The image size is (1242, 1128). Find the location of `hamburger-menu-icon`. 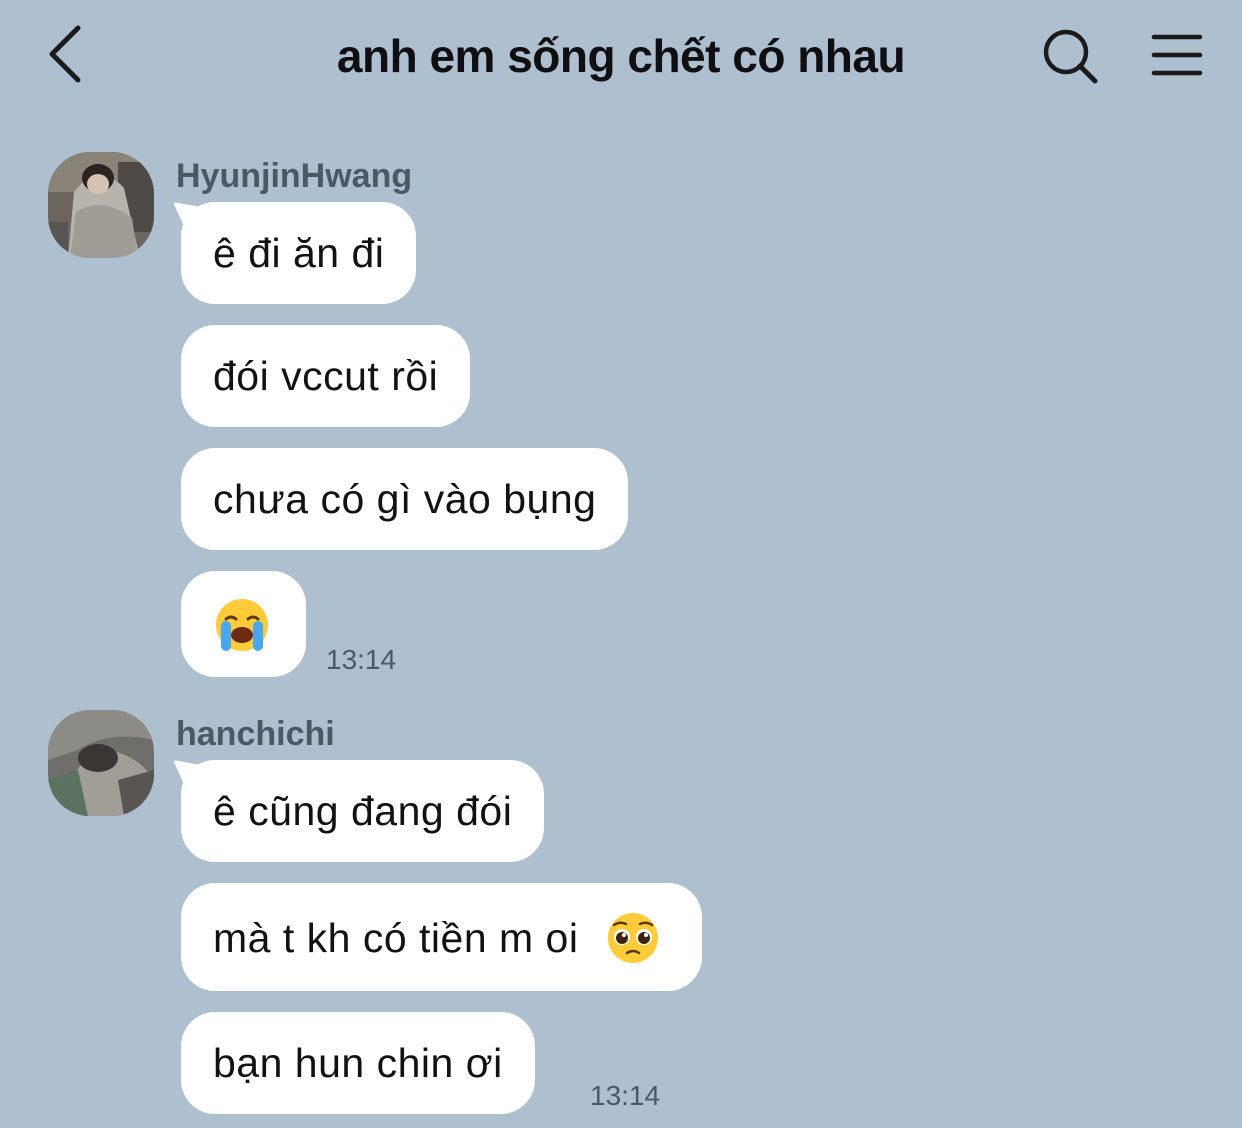

hamburger-menu-icon is located at coordinates (1177, 55).